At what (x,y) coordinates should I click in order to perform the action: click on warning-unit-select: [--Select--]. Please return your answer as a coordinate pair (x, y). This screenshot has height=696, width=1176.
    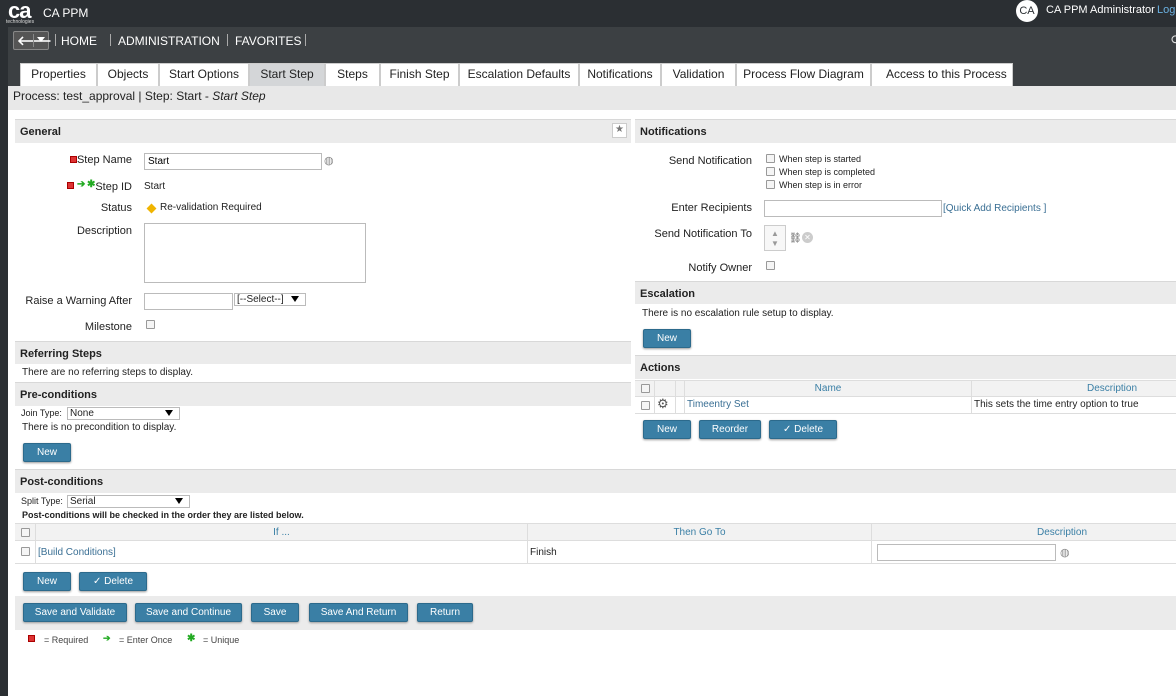
    Looking at the image, I should click on (270, 299).